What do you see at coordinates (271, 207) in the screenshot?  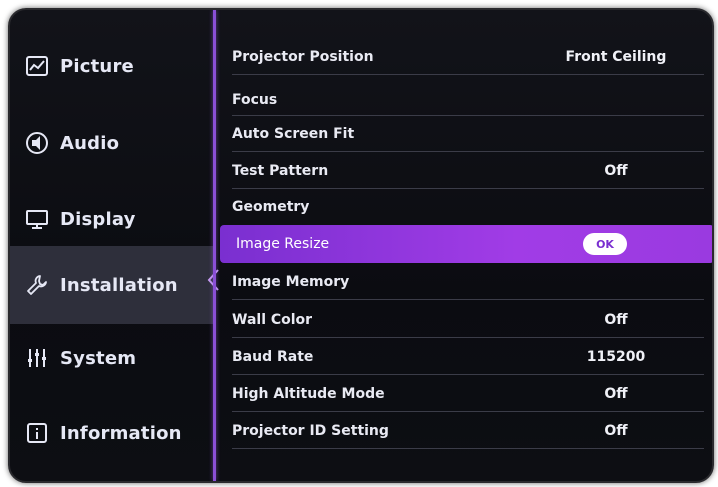 I see `row-label: Geometry` at bounding box center [271, 207].